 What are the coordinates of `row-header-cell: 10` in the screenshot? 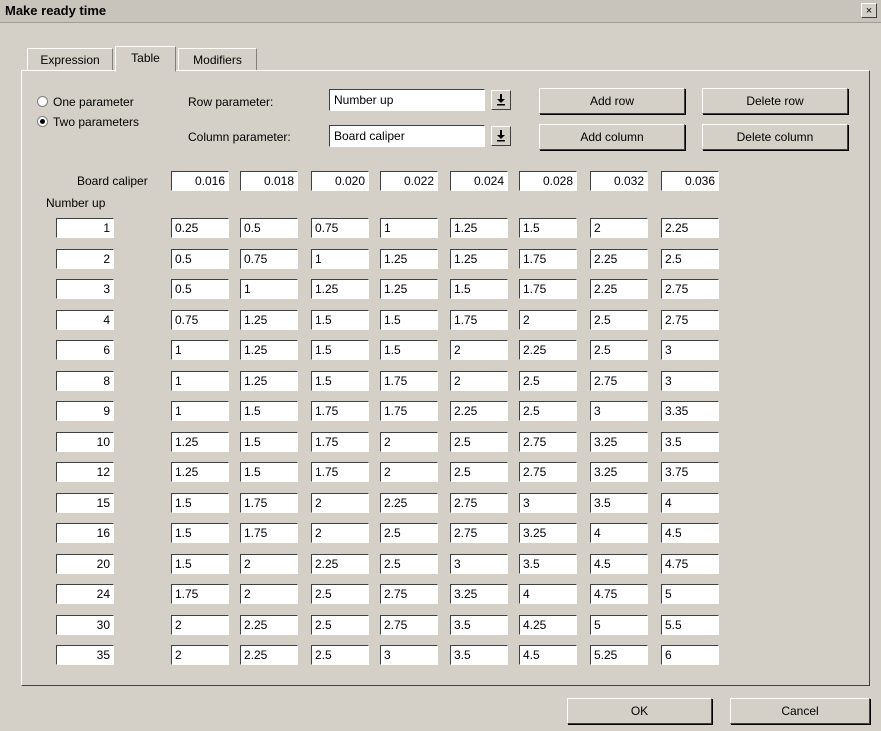 It's located at (85, 442).